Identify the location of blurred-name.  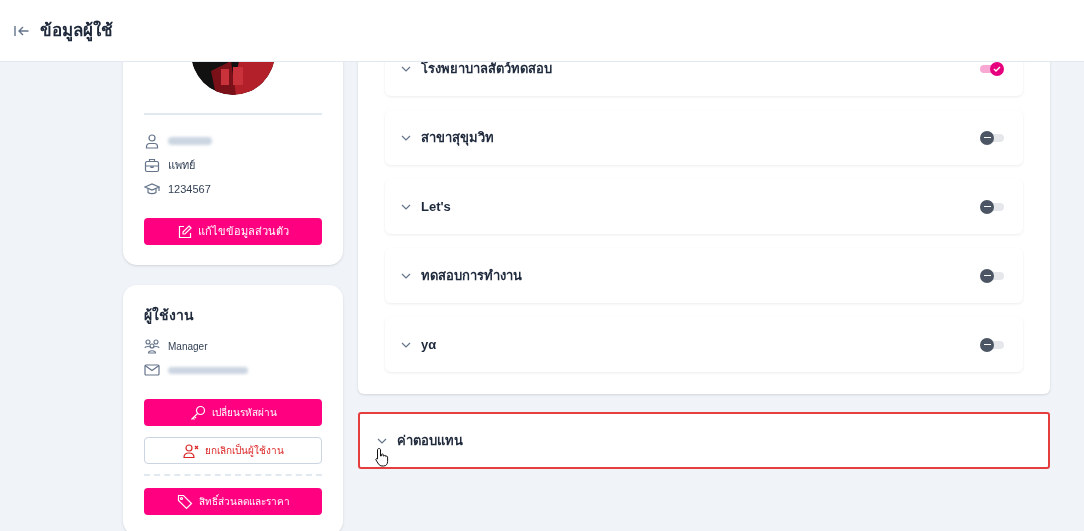
(190, 141).